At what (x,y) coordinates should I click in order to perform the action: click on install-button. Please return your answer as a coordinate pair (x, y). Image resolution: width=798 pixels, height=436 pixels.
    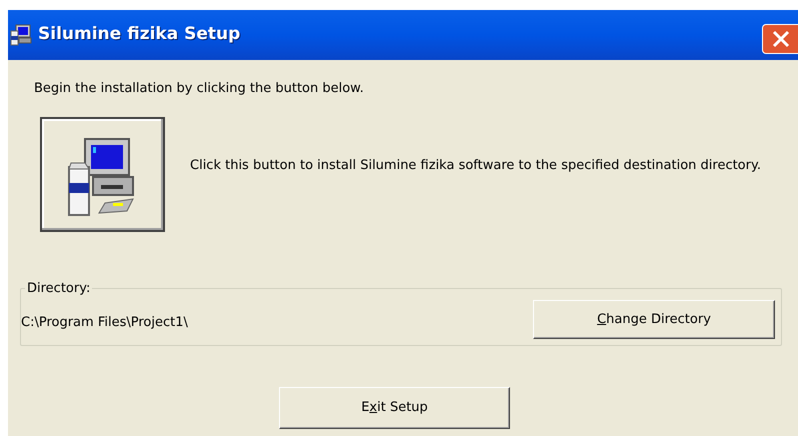
    Looking at the image, I should click on (102, 174).